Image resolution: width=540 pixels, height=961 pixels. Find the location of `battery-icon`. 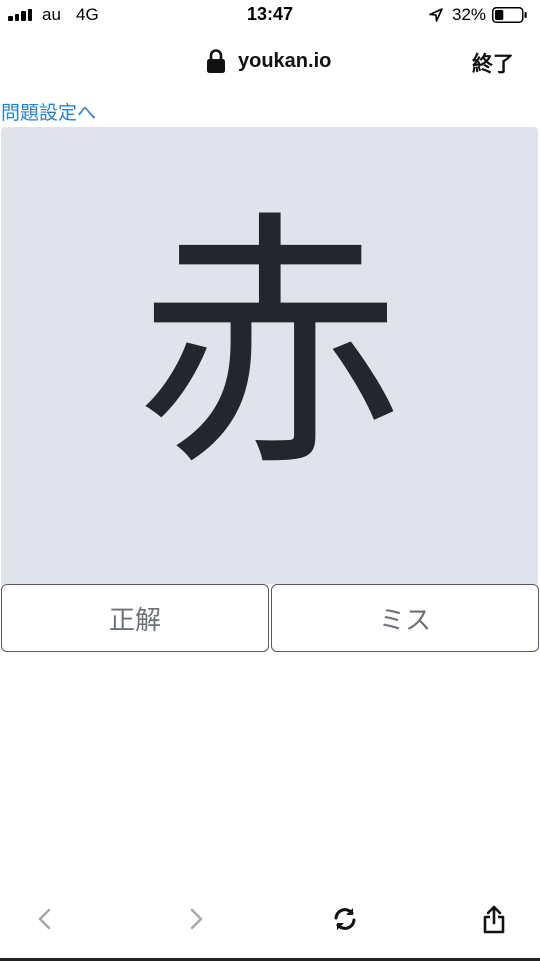

battery-icon is located at coordinates (509, 15).